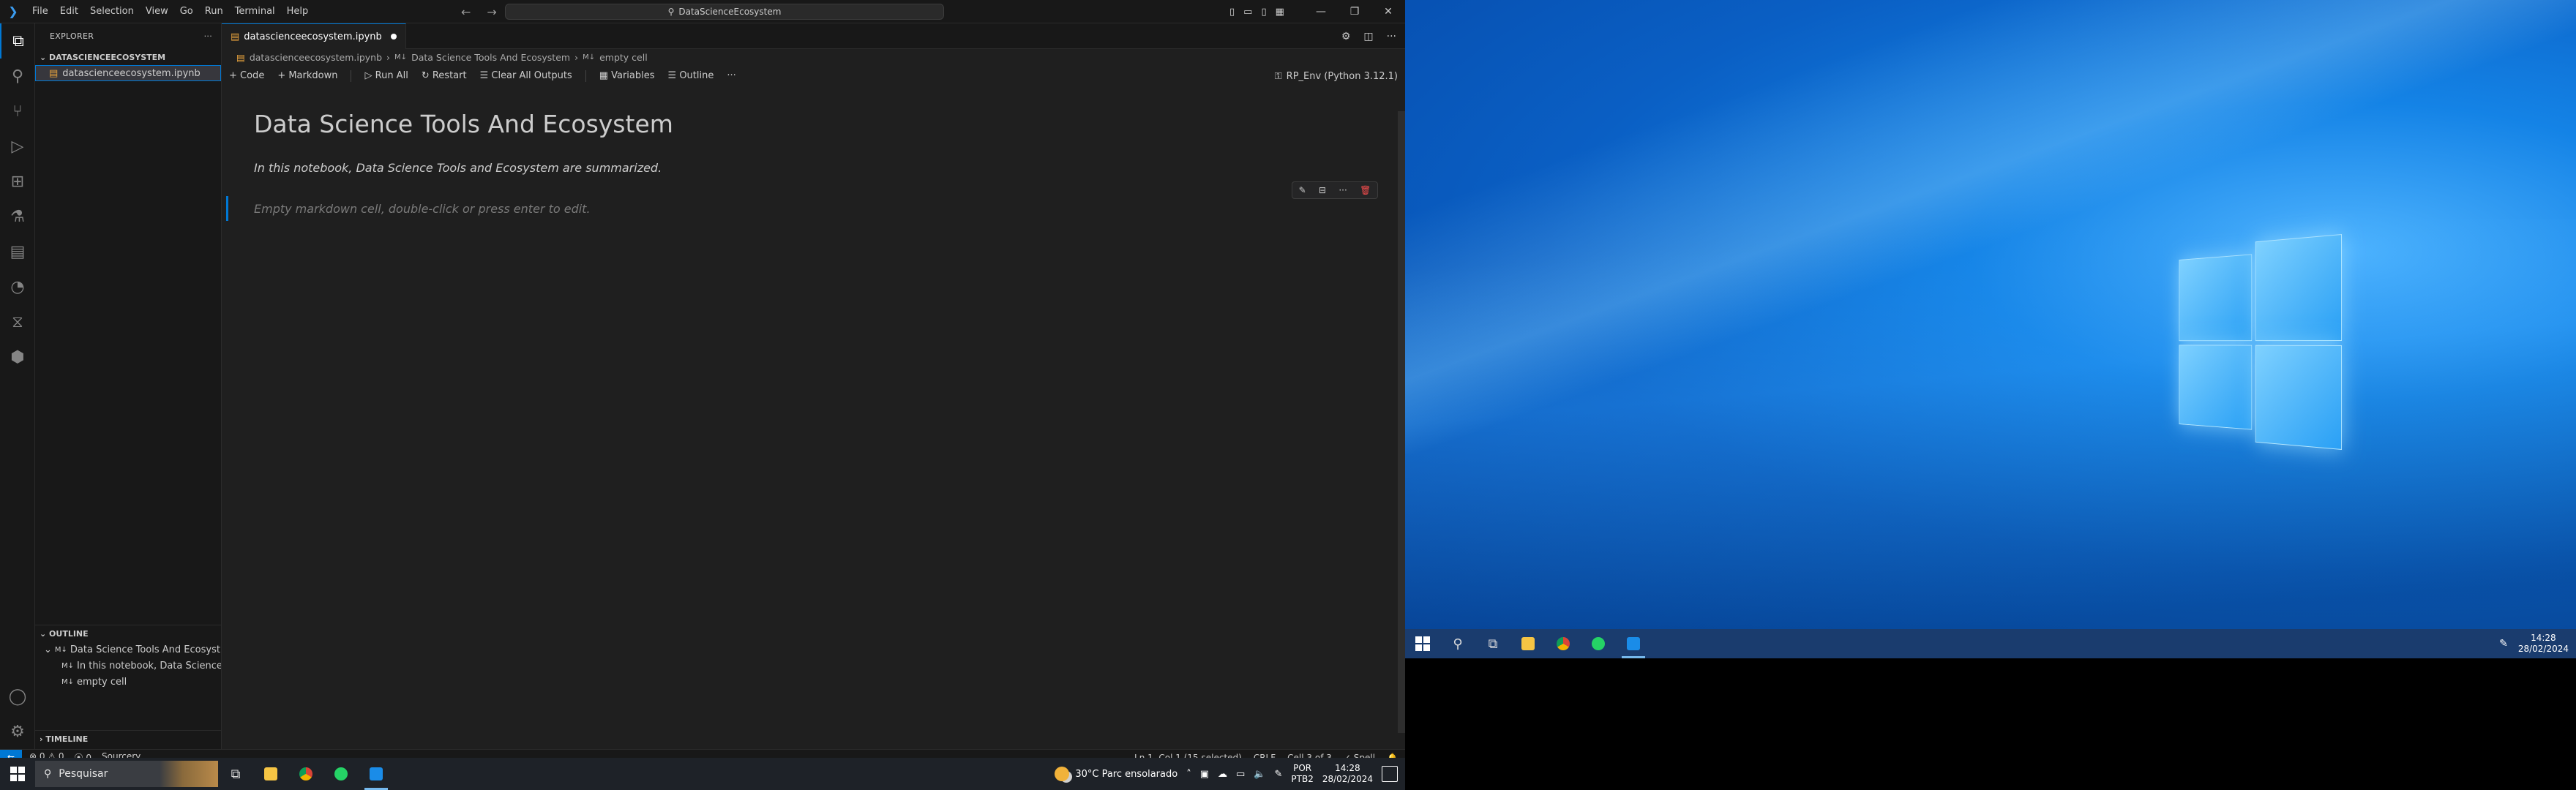 The image size is (2576, 790). What do you see at coordinates (1322, 190) in the screenshot?
I see `split-cell-icon: ⊟` at bounding box center [1322, 190].